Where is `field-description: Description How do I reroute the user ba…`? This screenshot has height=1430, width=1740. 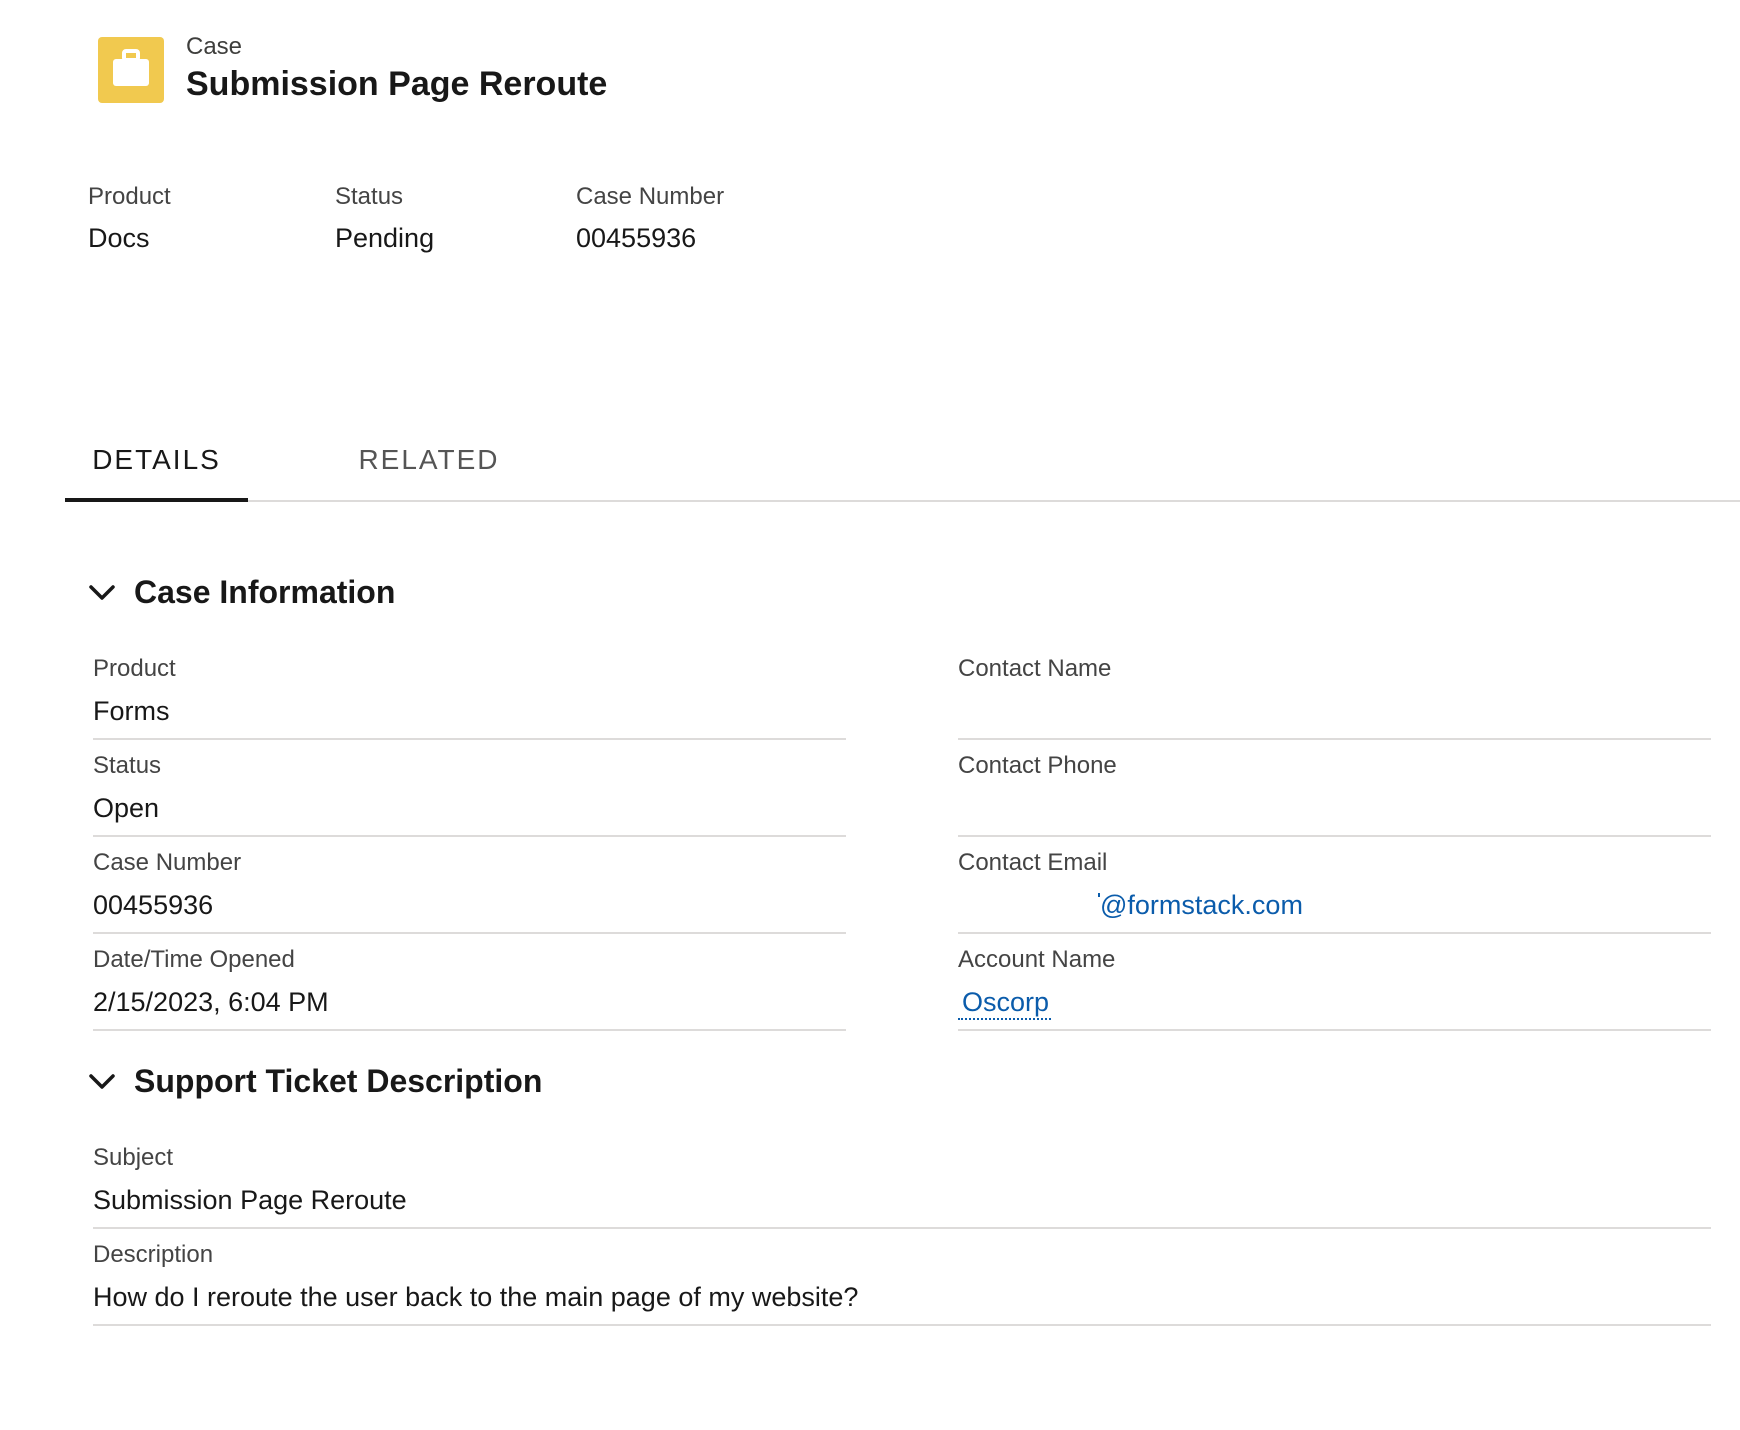 field-description: Description How do I reroute the user ba… is located at coordinates (902, 1278).